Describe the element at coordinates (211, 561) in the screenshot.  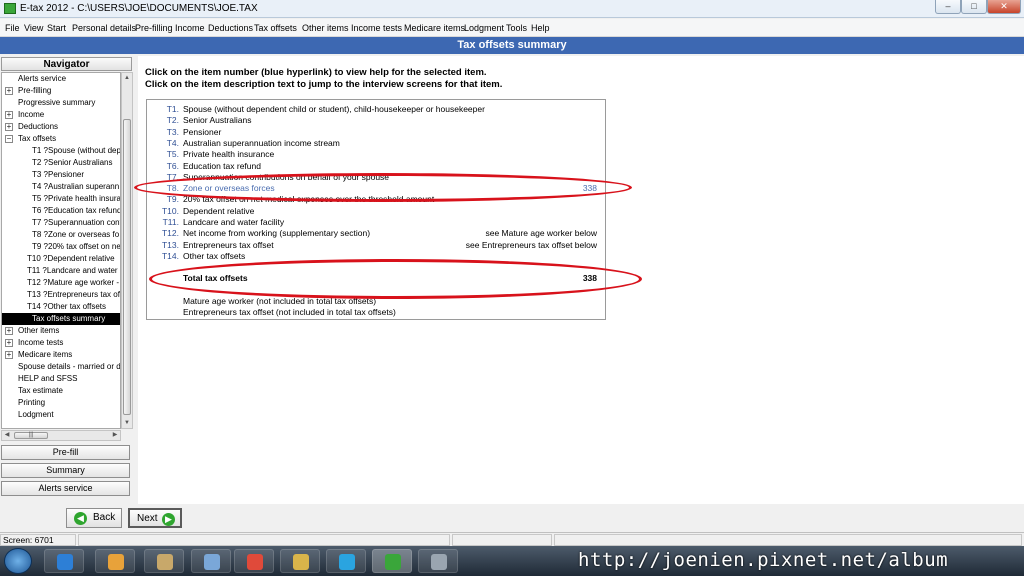
I see `taskbar-utility-icon` at that location.